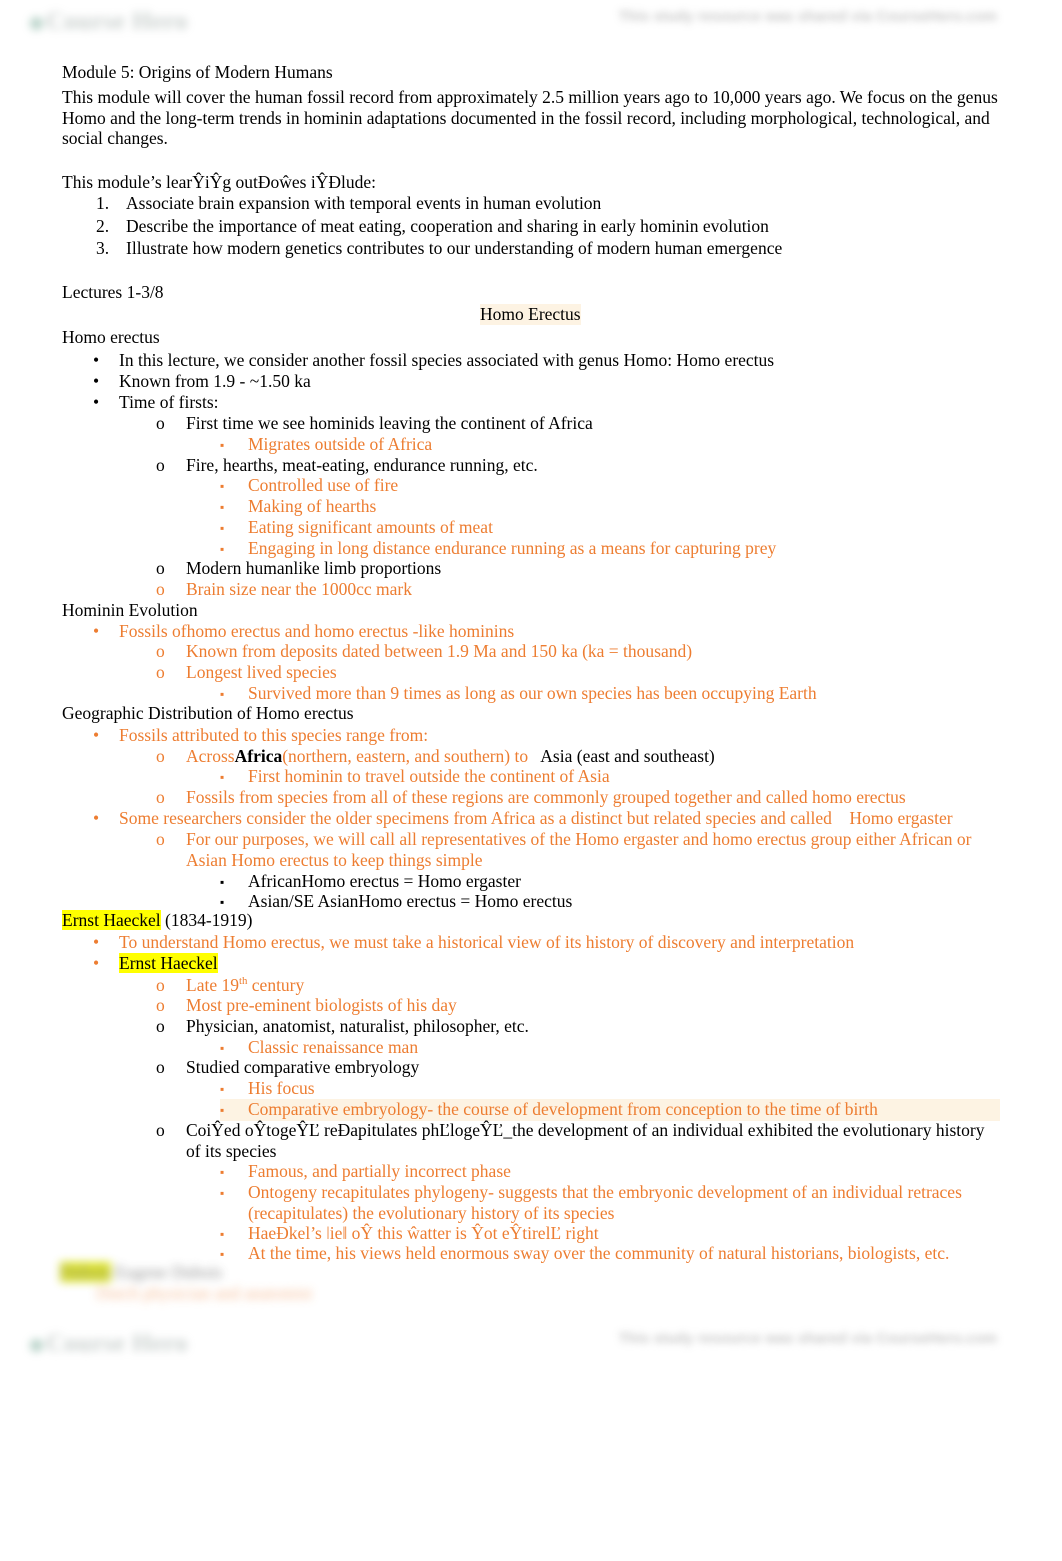 The height and width of the screenshot is (1561, 1062). I want to click on list-number: 3., so click(103, 248).